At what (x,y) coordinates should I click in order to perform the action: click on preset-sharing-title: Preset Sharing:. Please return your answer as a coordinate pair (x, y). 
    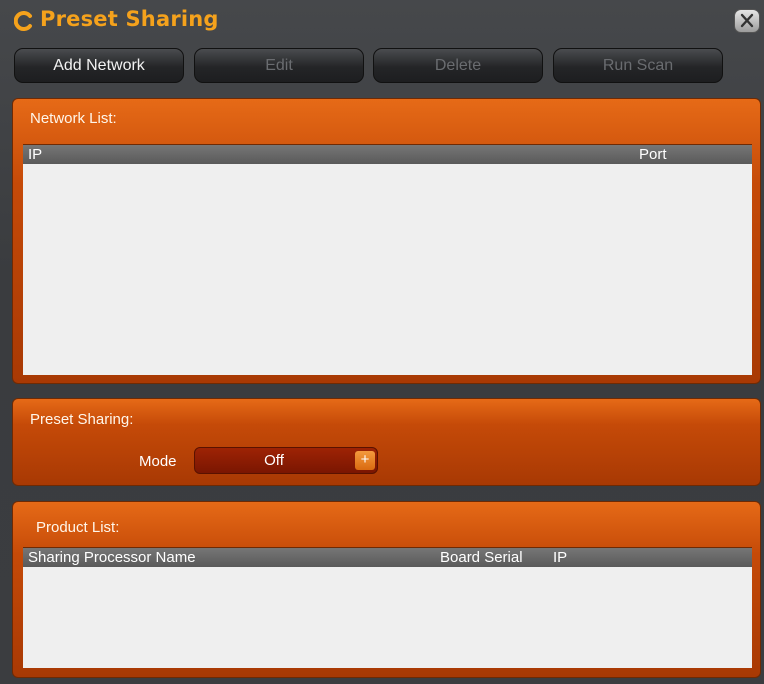
    Looking at the image, I should click on (82, 419).